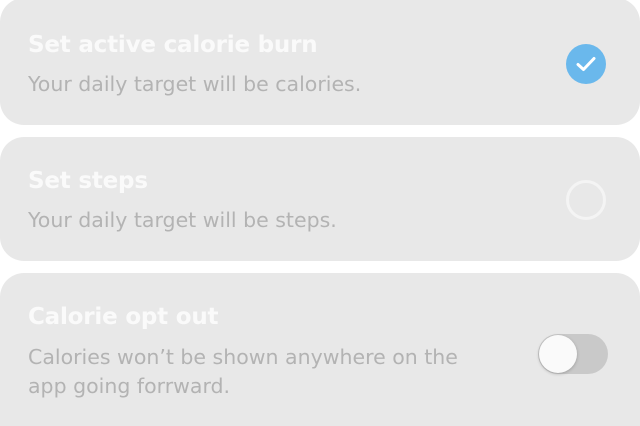 The width and height of the screenshot is (640, 426). I want to click on option-title: Calorie opt out, so click(123, 317).